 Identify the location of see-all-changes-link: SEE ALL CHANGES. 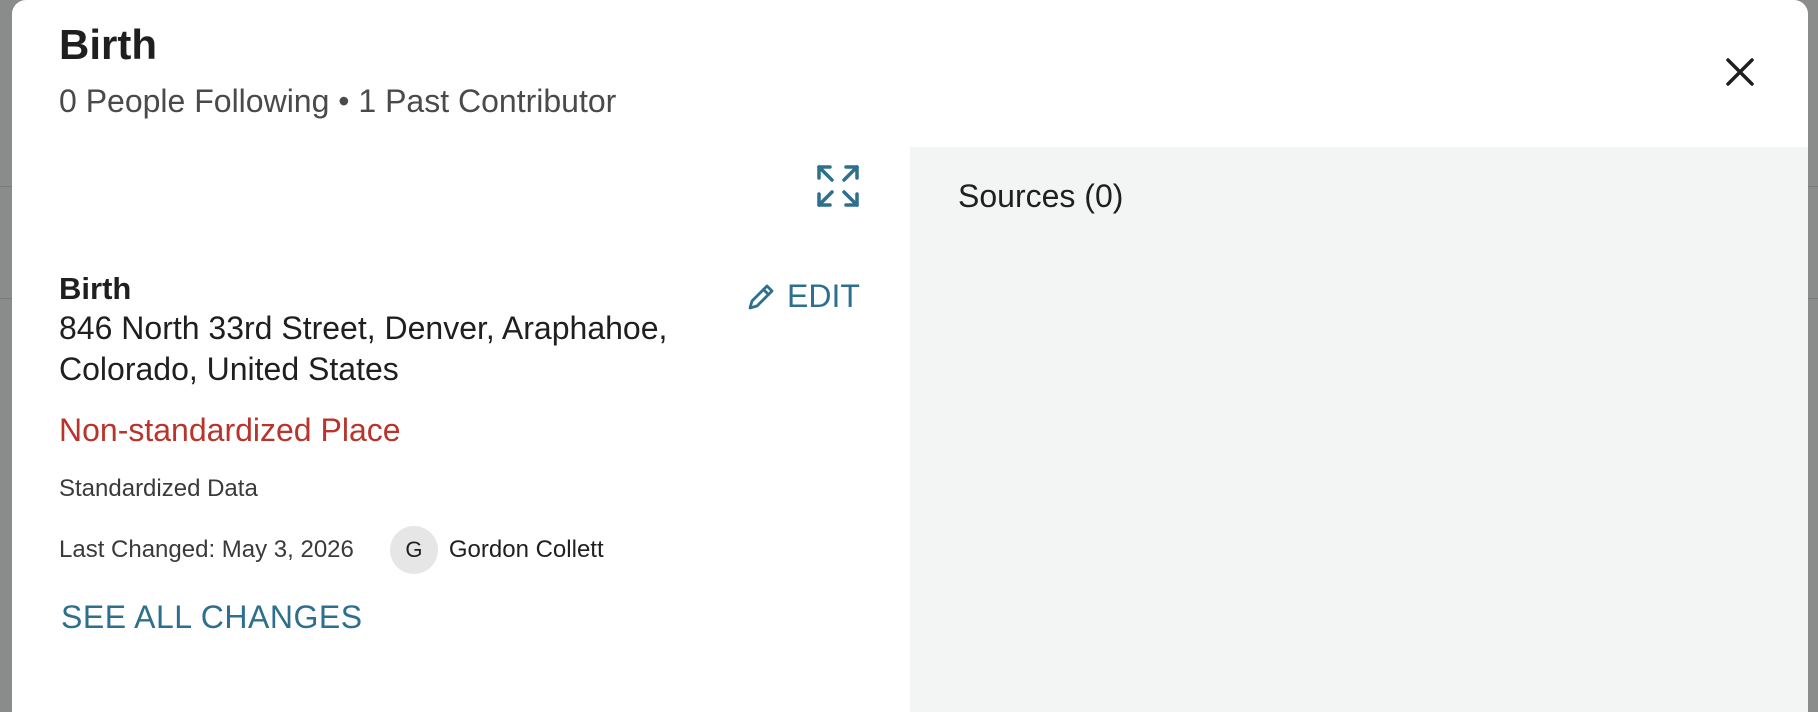
(212, 617).